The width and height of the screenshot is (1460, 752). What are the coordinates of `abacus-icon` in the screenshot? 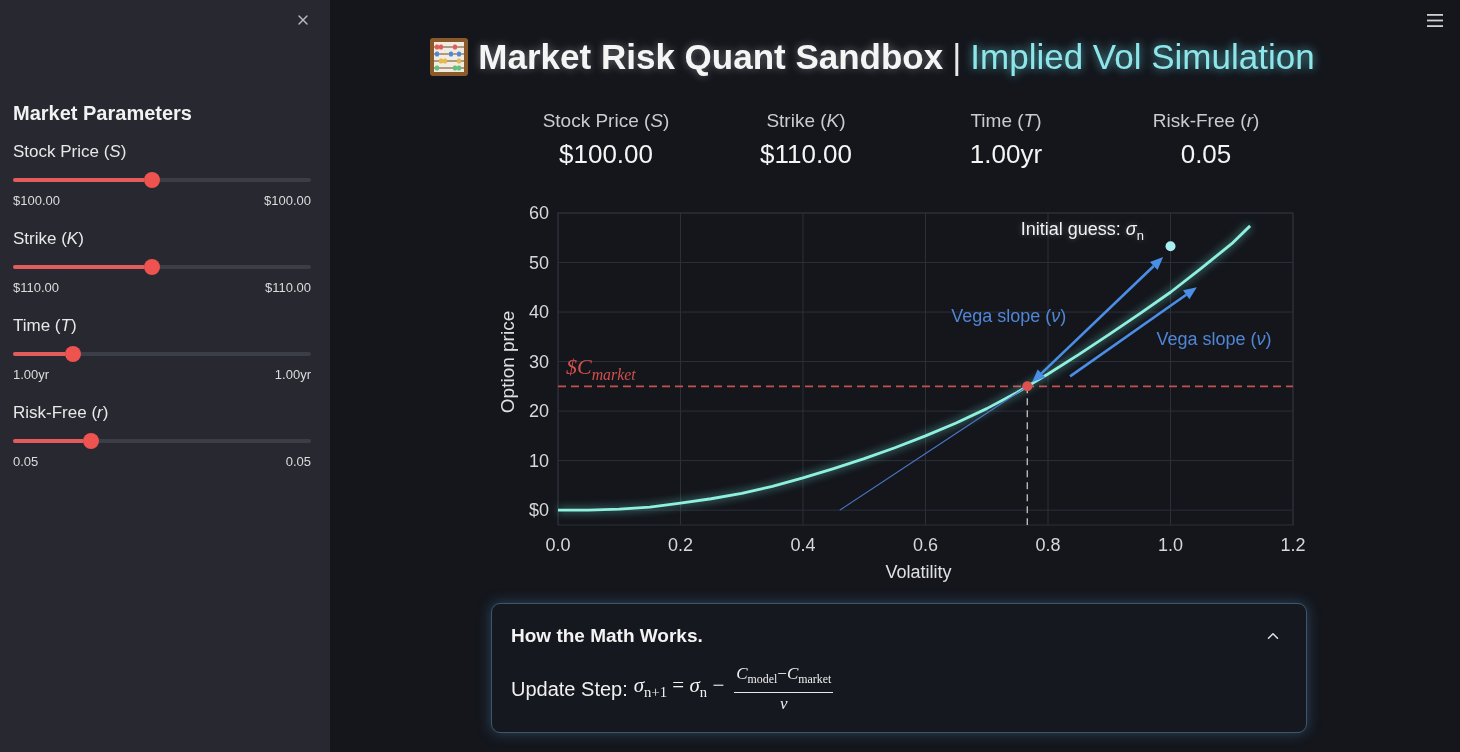 It's located at (449, 57).